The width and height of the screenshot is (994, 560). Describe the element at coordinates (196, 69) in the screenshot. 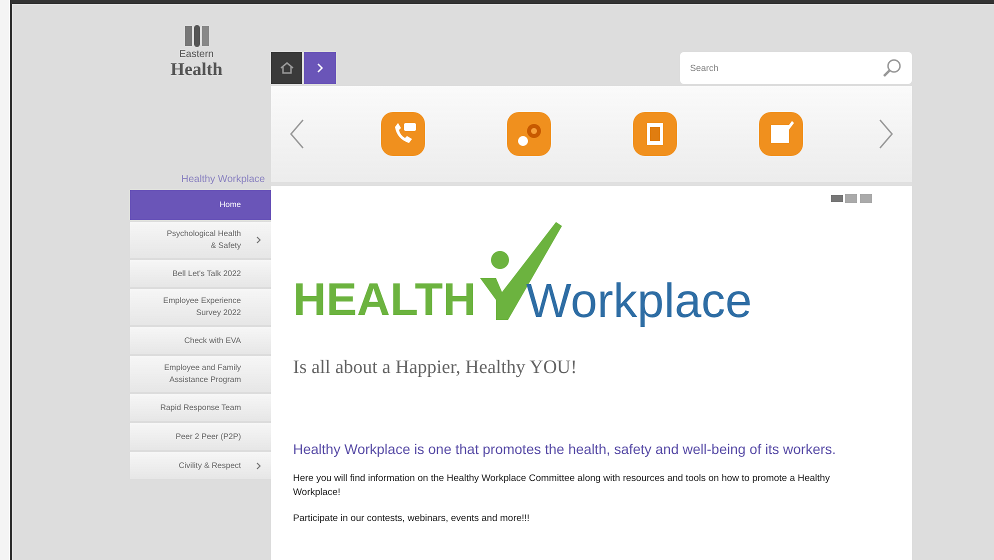

I see `logo-text: Health` at that location.